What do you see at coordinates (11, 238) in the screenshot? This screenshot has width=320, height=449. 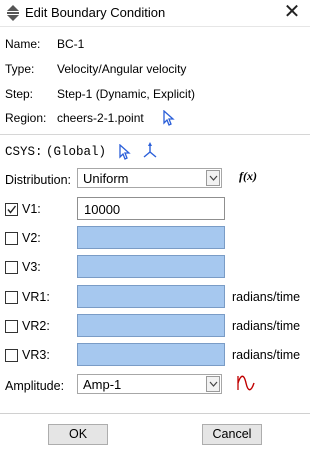 I see `checkbox-v2` at bounding box center [11, 238].